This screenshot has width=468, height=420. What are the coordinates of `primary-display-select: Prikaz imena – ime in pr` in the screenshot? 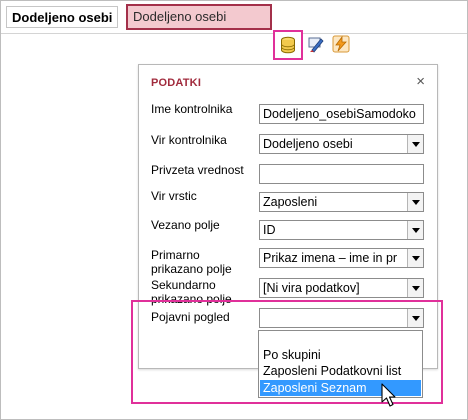 It's located at (341, 258).